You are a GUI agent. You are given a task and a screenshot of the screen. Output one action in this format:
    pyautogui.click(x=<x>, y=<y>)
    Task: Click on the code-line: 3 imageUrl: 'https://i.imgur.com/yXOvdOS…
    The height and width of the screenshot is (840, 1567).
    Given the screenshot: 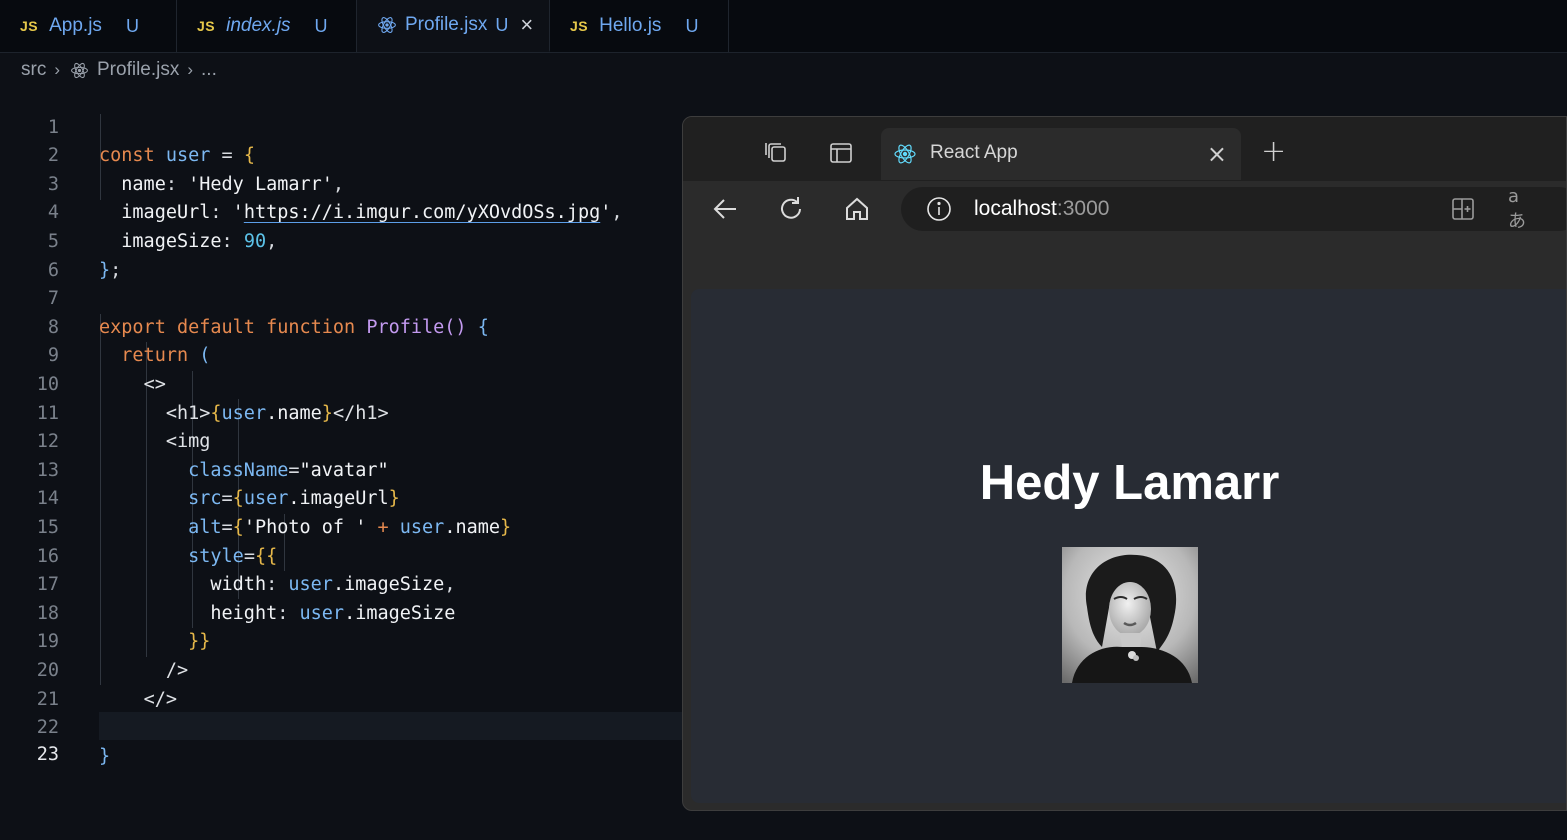 What is the action you would take?
    pyautogui.click(x=341, y=183)
    